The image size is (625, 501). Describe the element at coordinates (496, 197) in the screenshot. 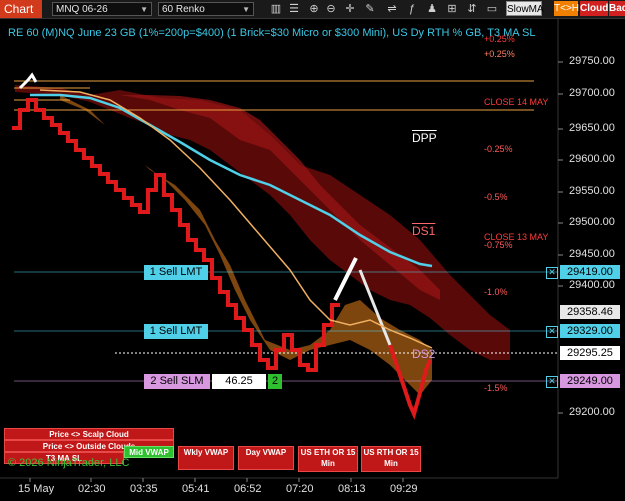

I see `pct-label: -0.5%` at that location.